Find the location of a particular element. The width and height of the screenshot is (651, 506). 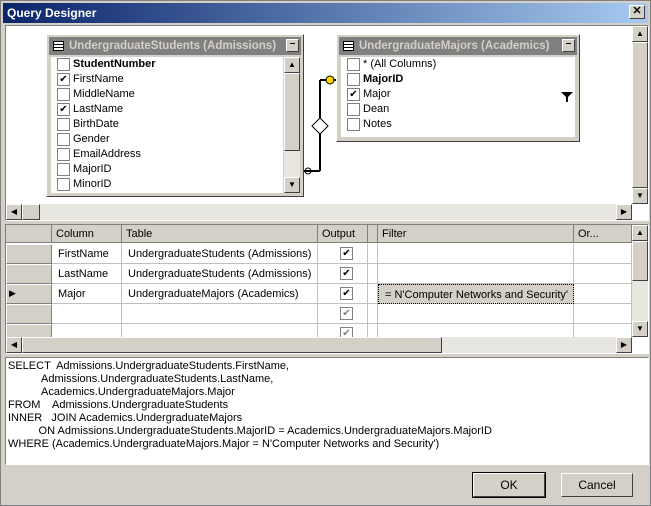

column-item: Gender is located at coordinates (167, 139).